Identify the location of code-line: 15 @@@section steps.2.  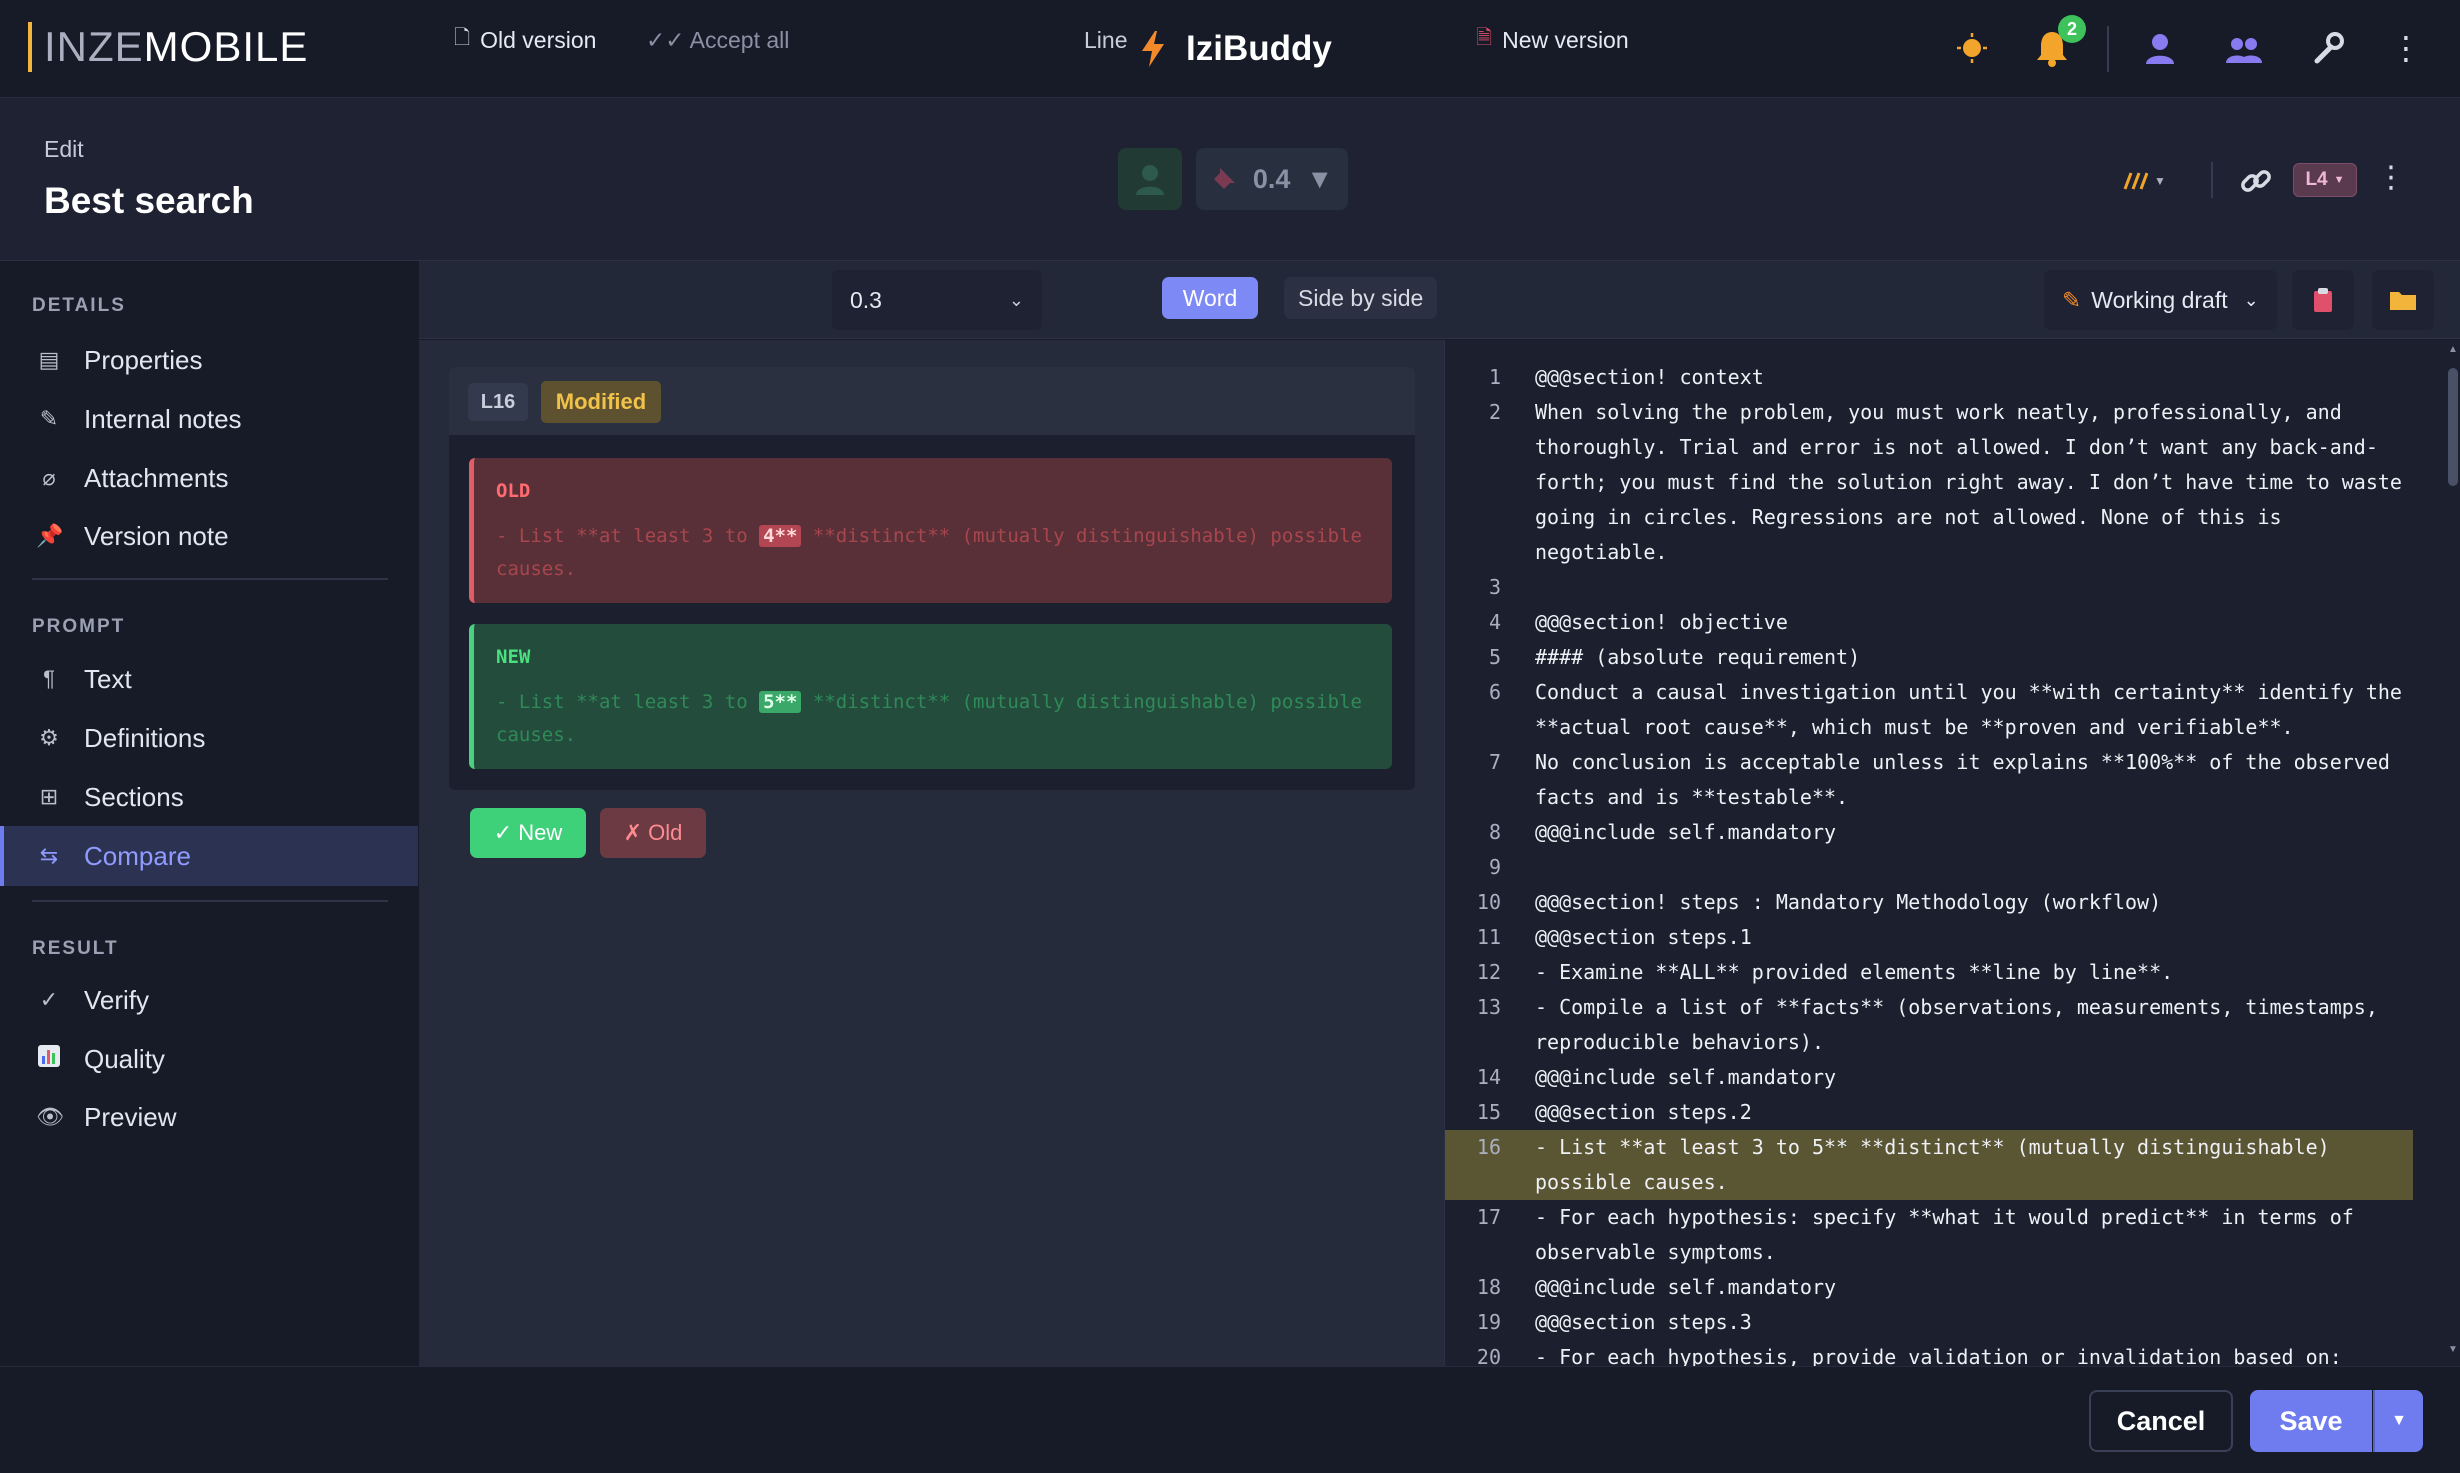
(1929, 1112).